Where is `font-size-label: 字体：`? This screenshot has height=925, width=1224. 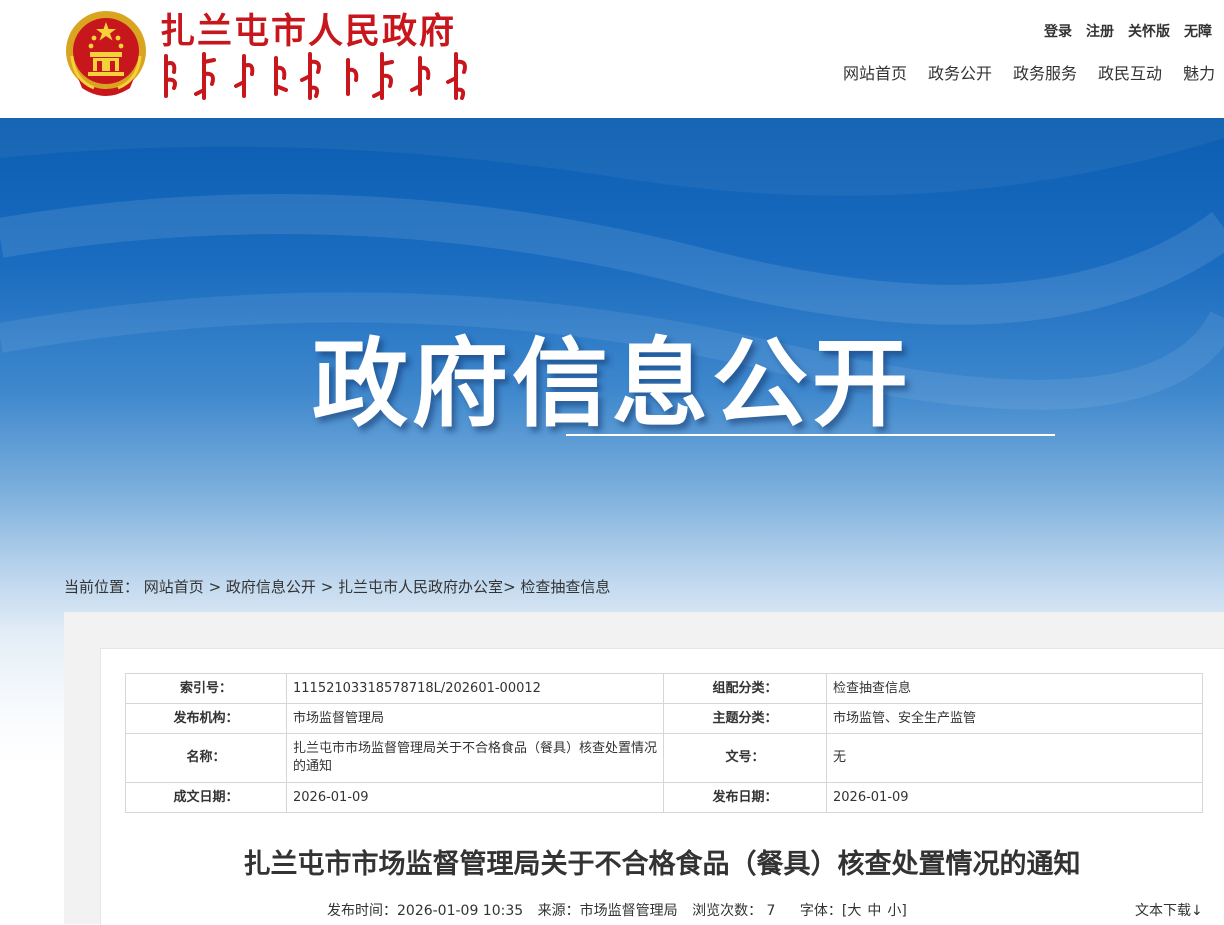
font-size-label: 字体： is located at coordinates (820, 911).